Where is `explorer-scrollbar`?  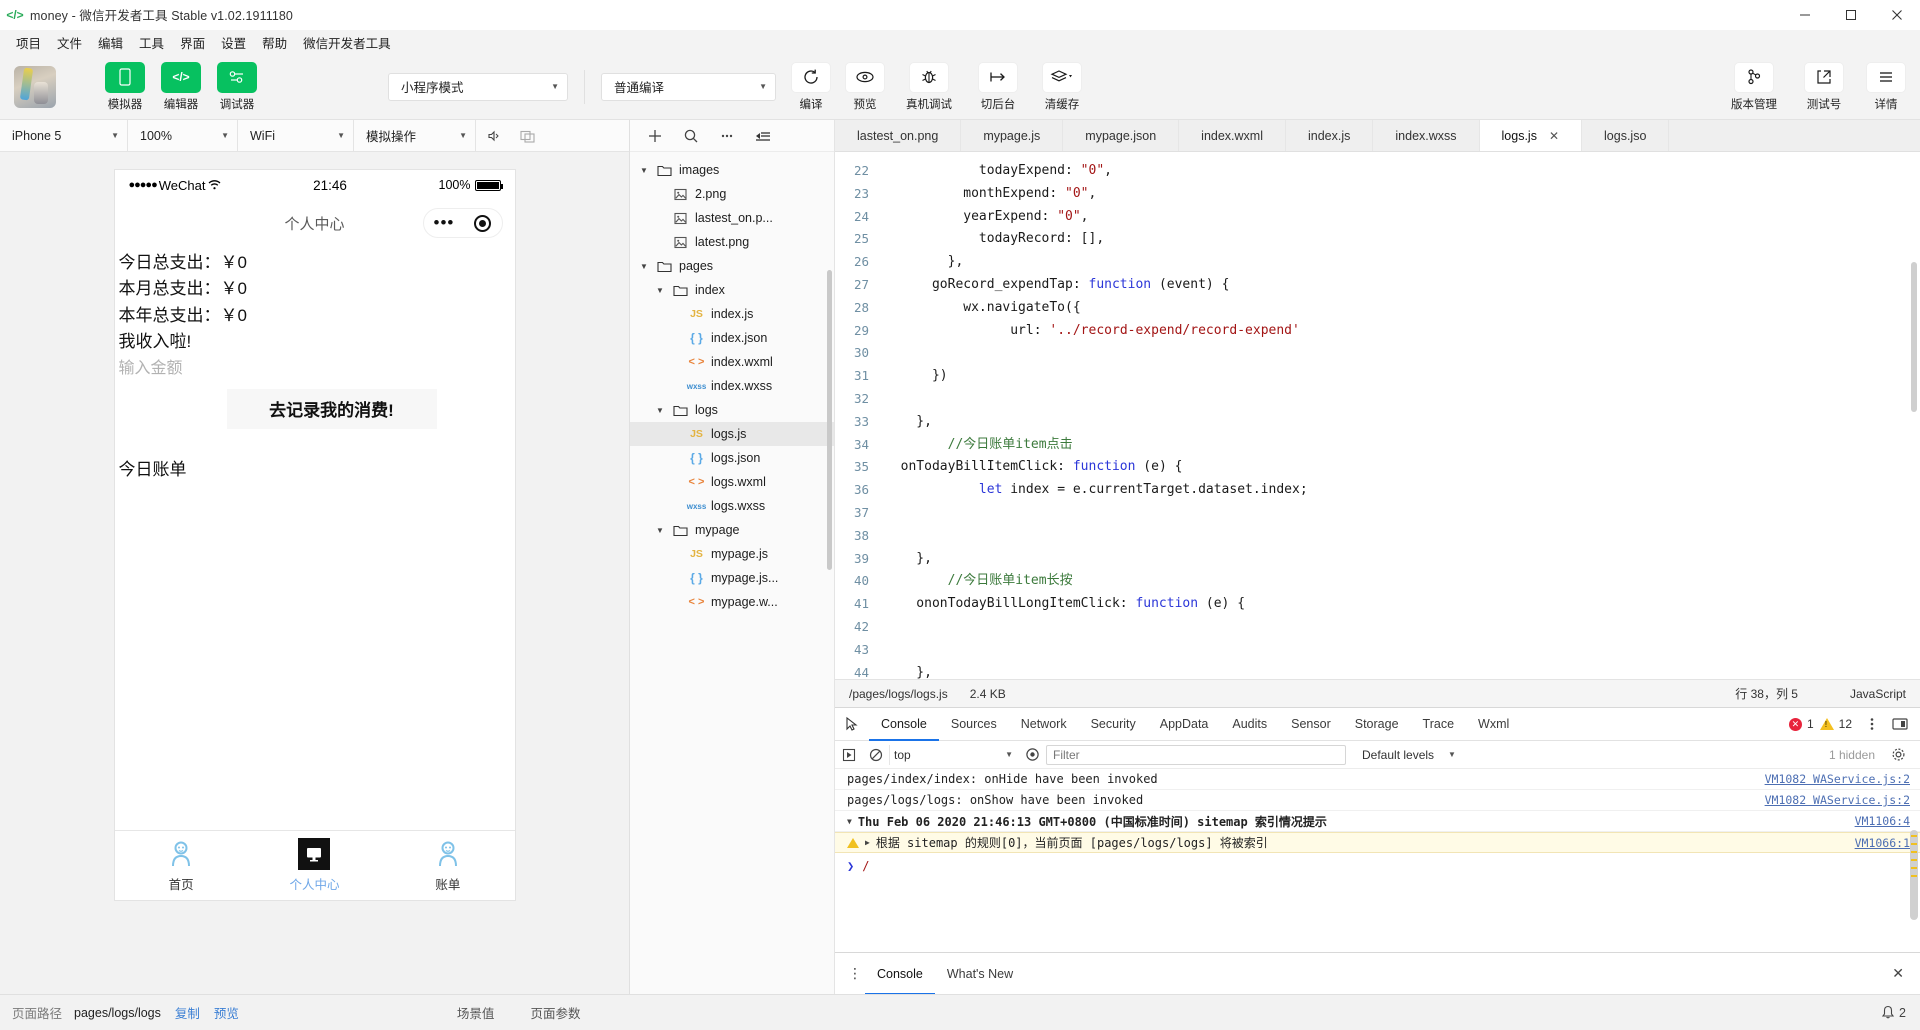
explorer-scrollbar is located at coordinates (829, 420).